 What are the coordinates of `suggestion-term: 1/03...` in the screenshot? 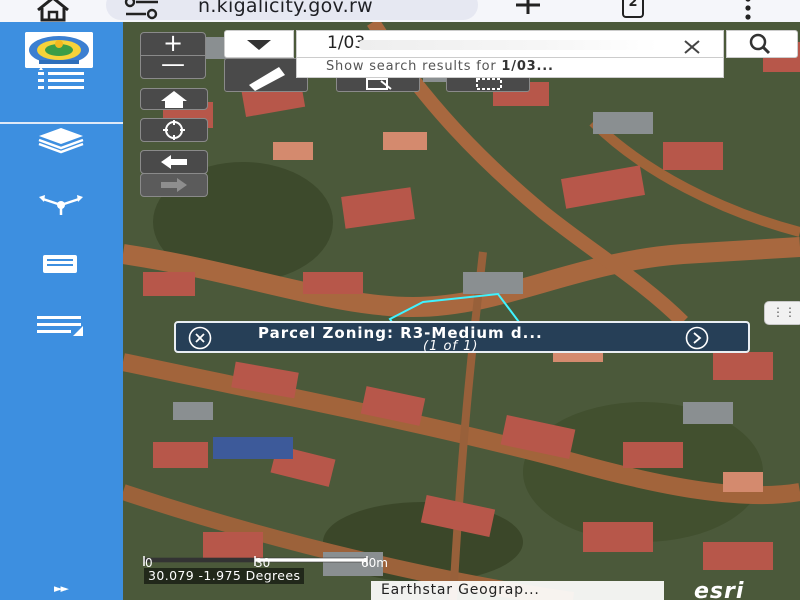 It's located at (527, 66).